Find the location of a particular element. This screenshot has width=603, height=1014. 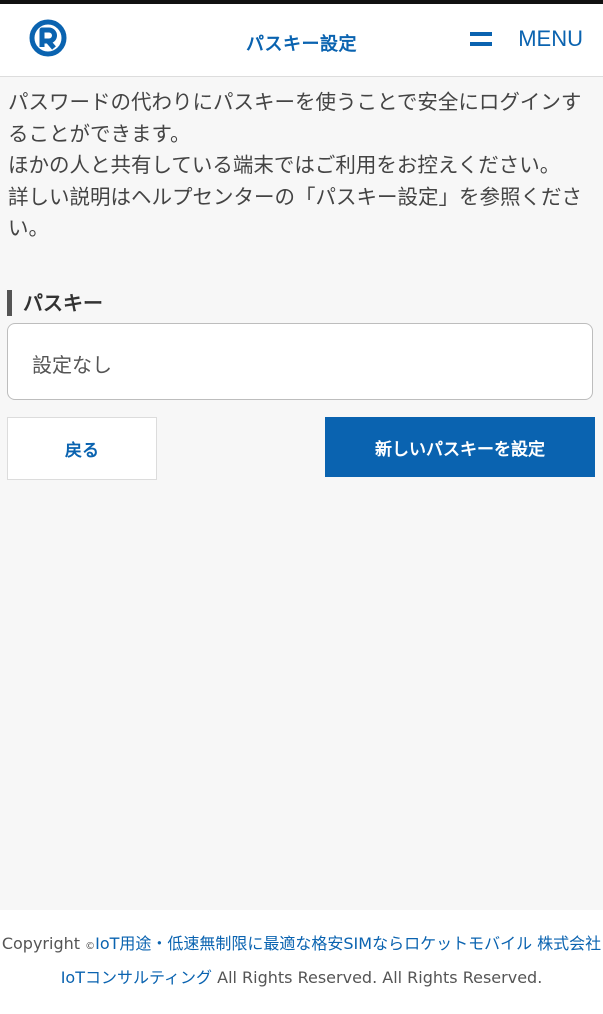

description-line: 詳しい説明はヘルプセンターの「パスキー設定」を参照ください。 is located at coordinates (295, 212).